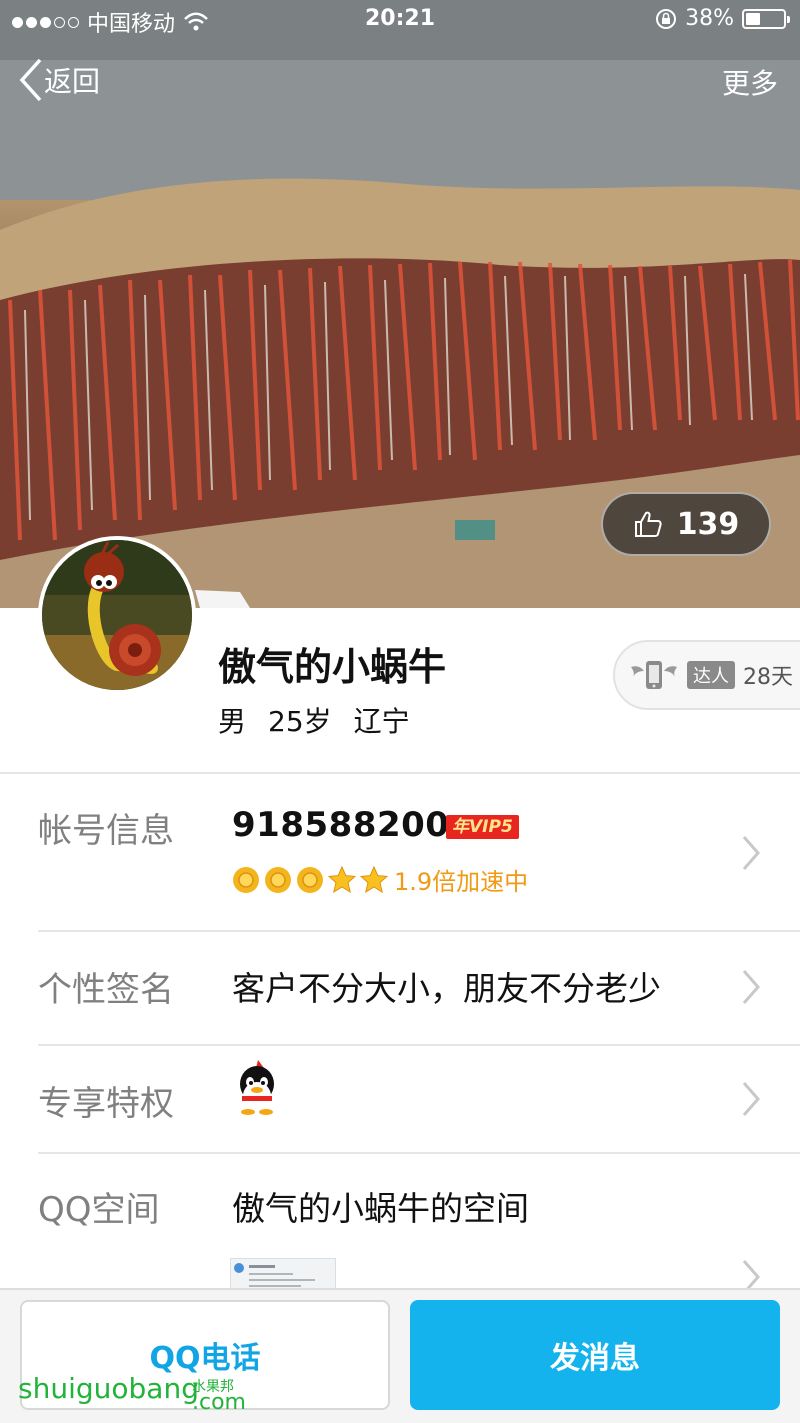 This screenshot has width=800, height=1423. I want to click on daren-days: 28天, so click(768, 677).